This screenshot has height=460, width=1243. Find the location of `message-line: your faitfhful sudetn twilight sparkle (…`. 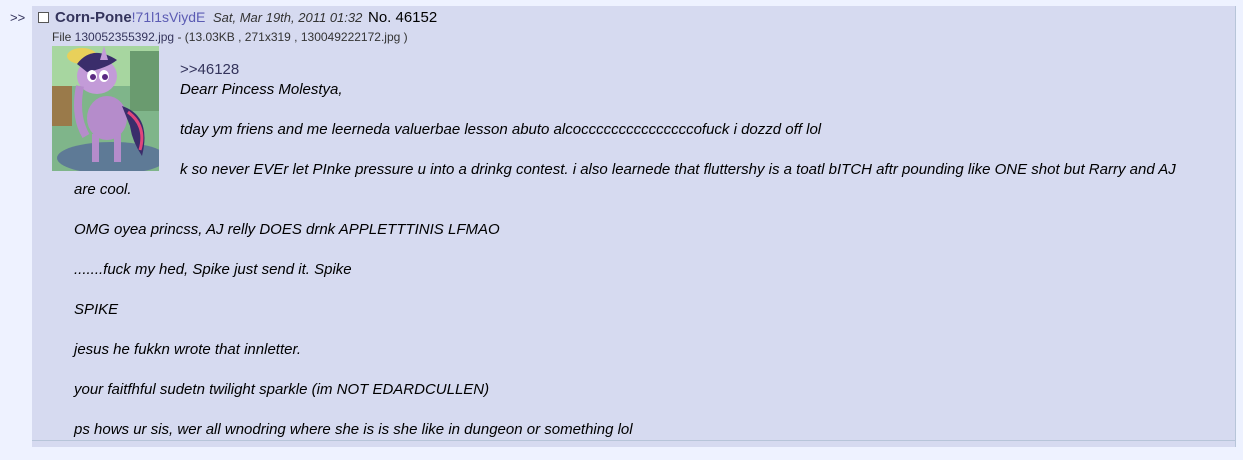

message-line: your faitfhful sudetn twilight sparkle (… is located at coordinates (282, 389).